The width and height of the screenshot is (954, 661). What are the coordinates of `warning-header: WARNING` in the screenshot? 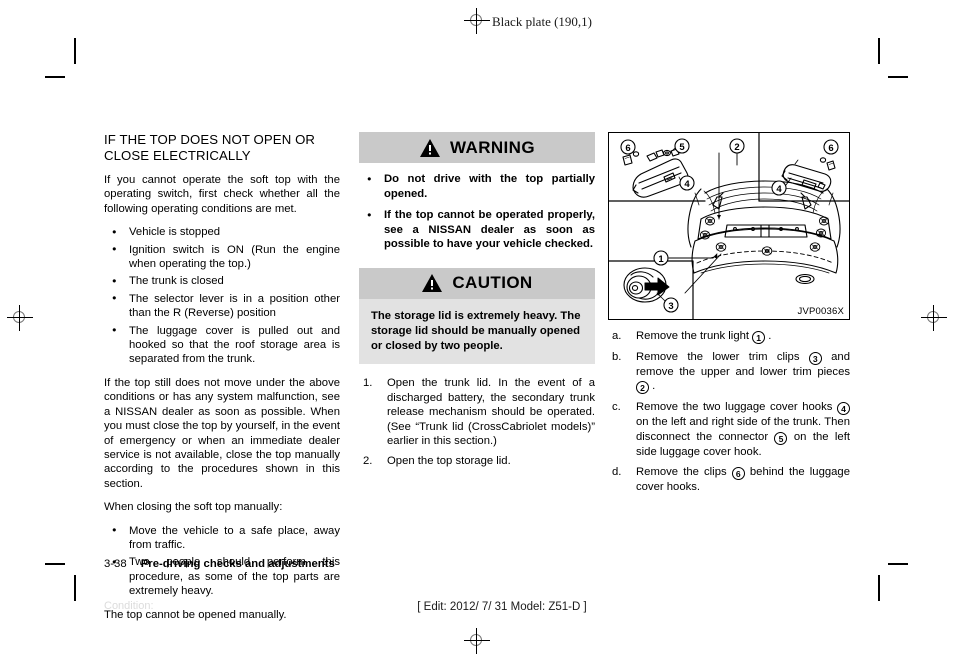 It's located at (477, 147).